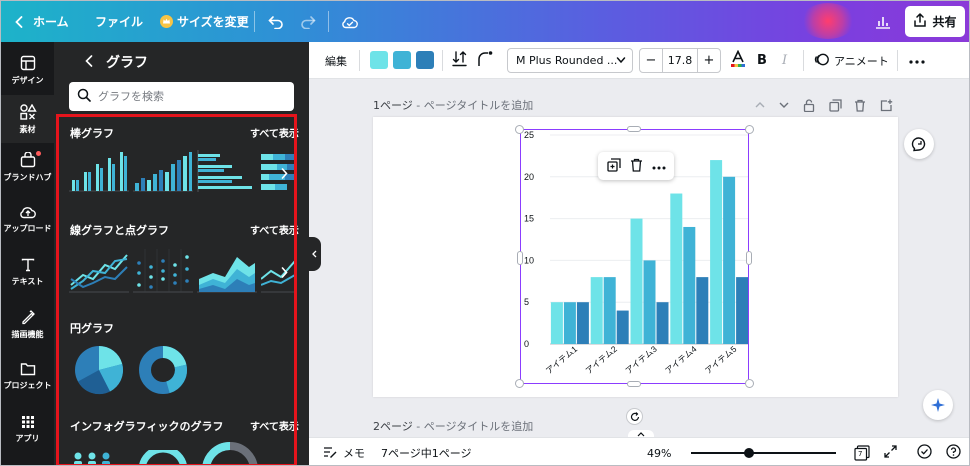  I want to click on duplicate-page-button, so click(835, 105).